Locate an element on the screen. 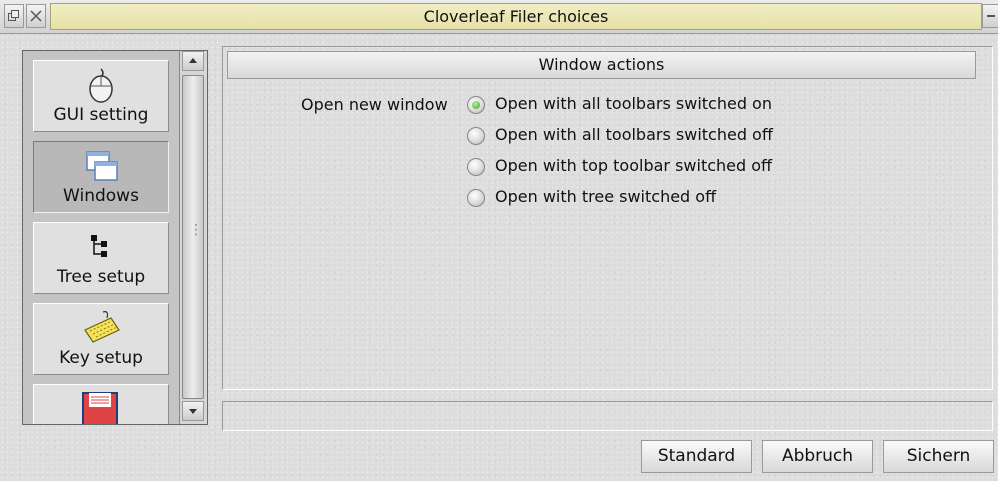  iconise-button is located at coordinates (990, 16).